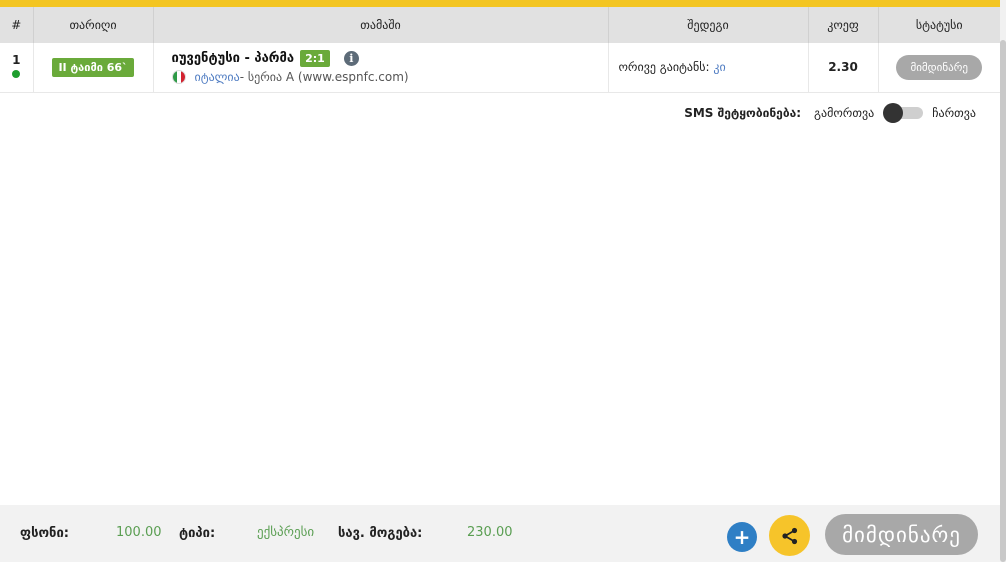  I want to click on stake-value: 100.00, so click(139, 532).